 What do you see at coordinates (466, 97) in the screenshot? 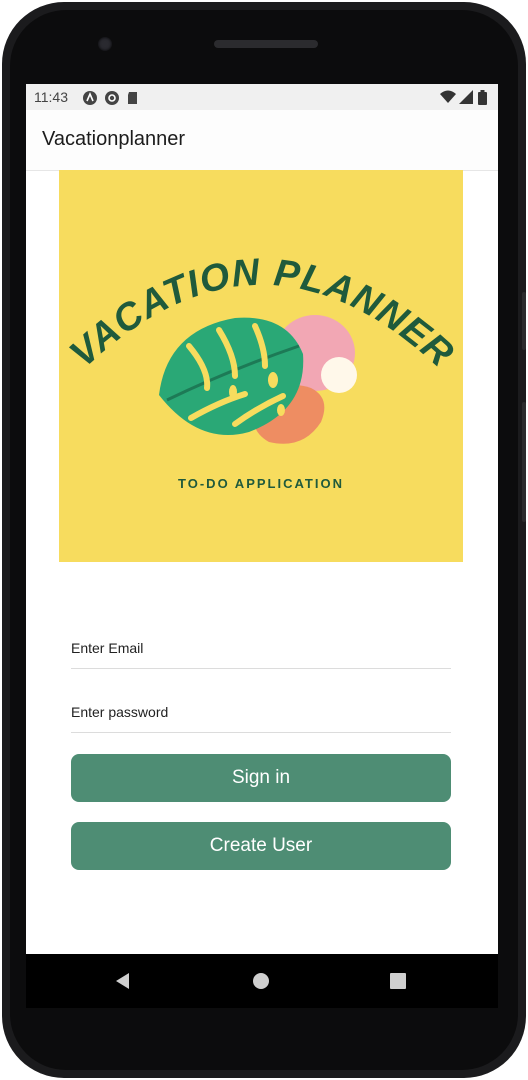
I see `signal-icon` at bounding box center [466, 97].